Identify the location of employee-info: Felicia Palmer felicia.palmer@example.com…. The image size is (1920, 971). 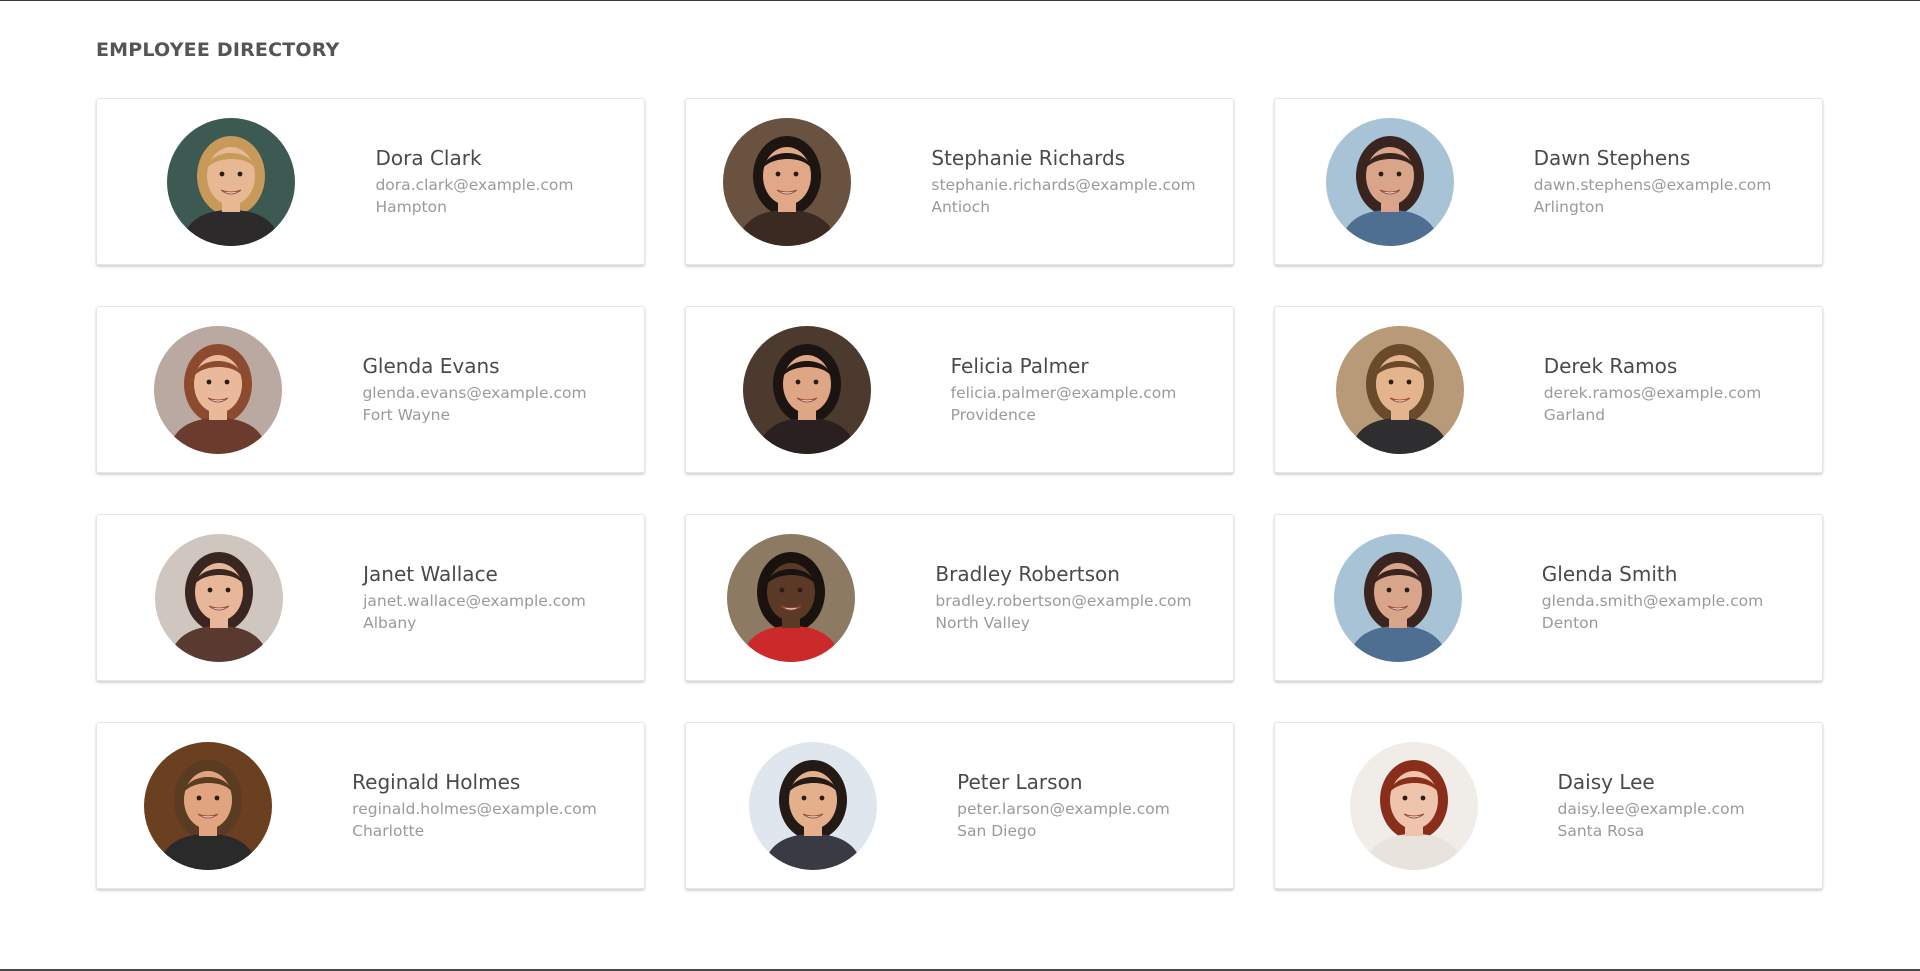
(1064, 390).